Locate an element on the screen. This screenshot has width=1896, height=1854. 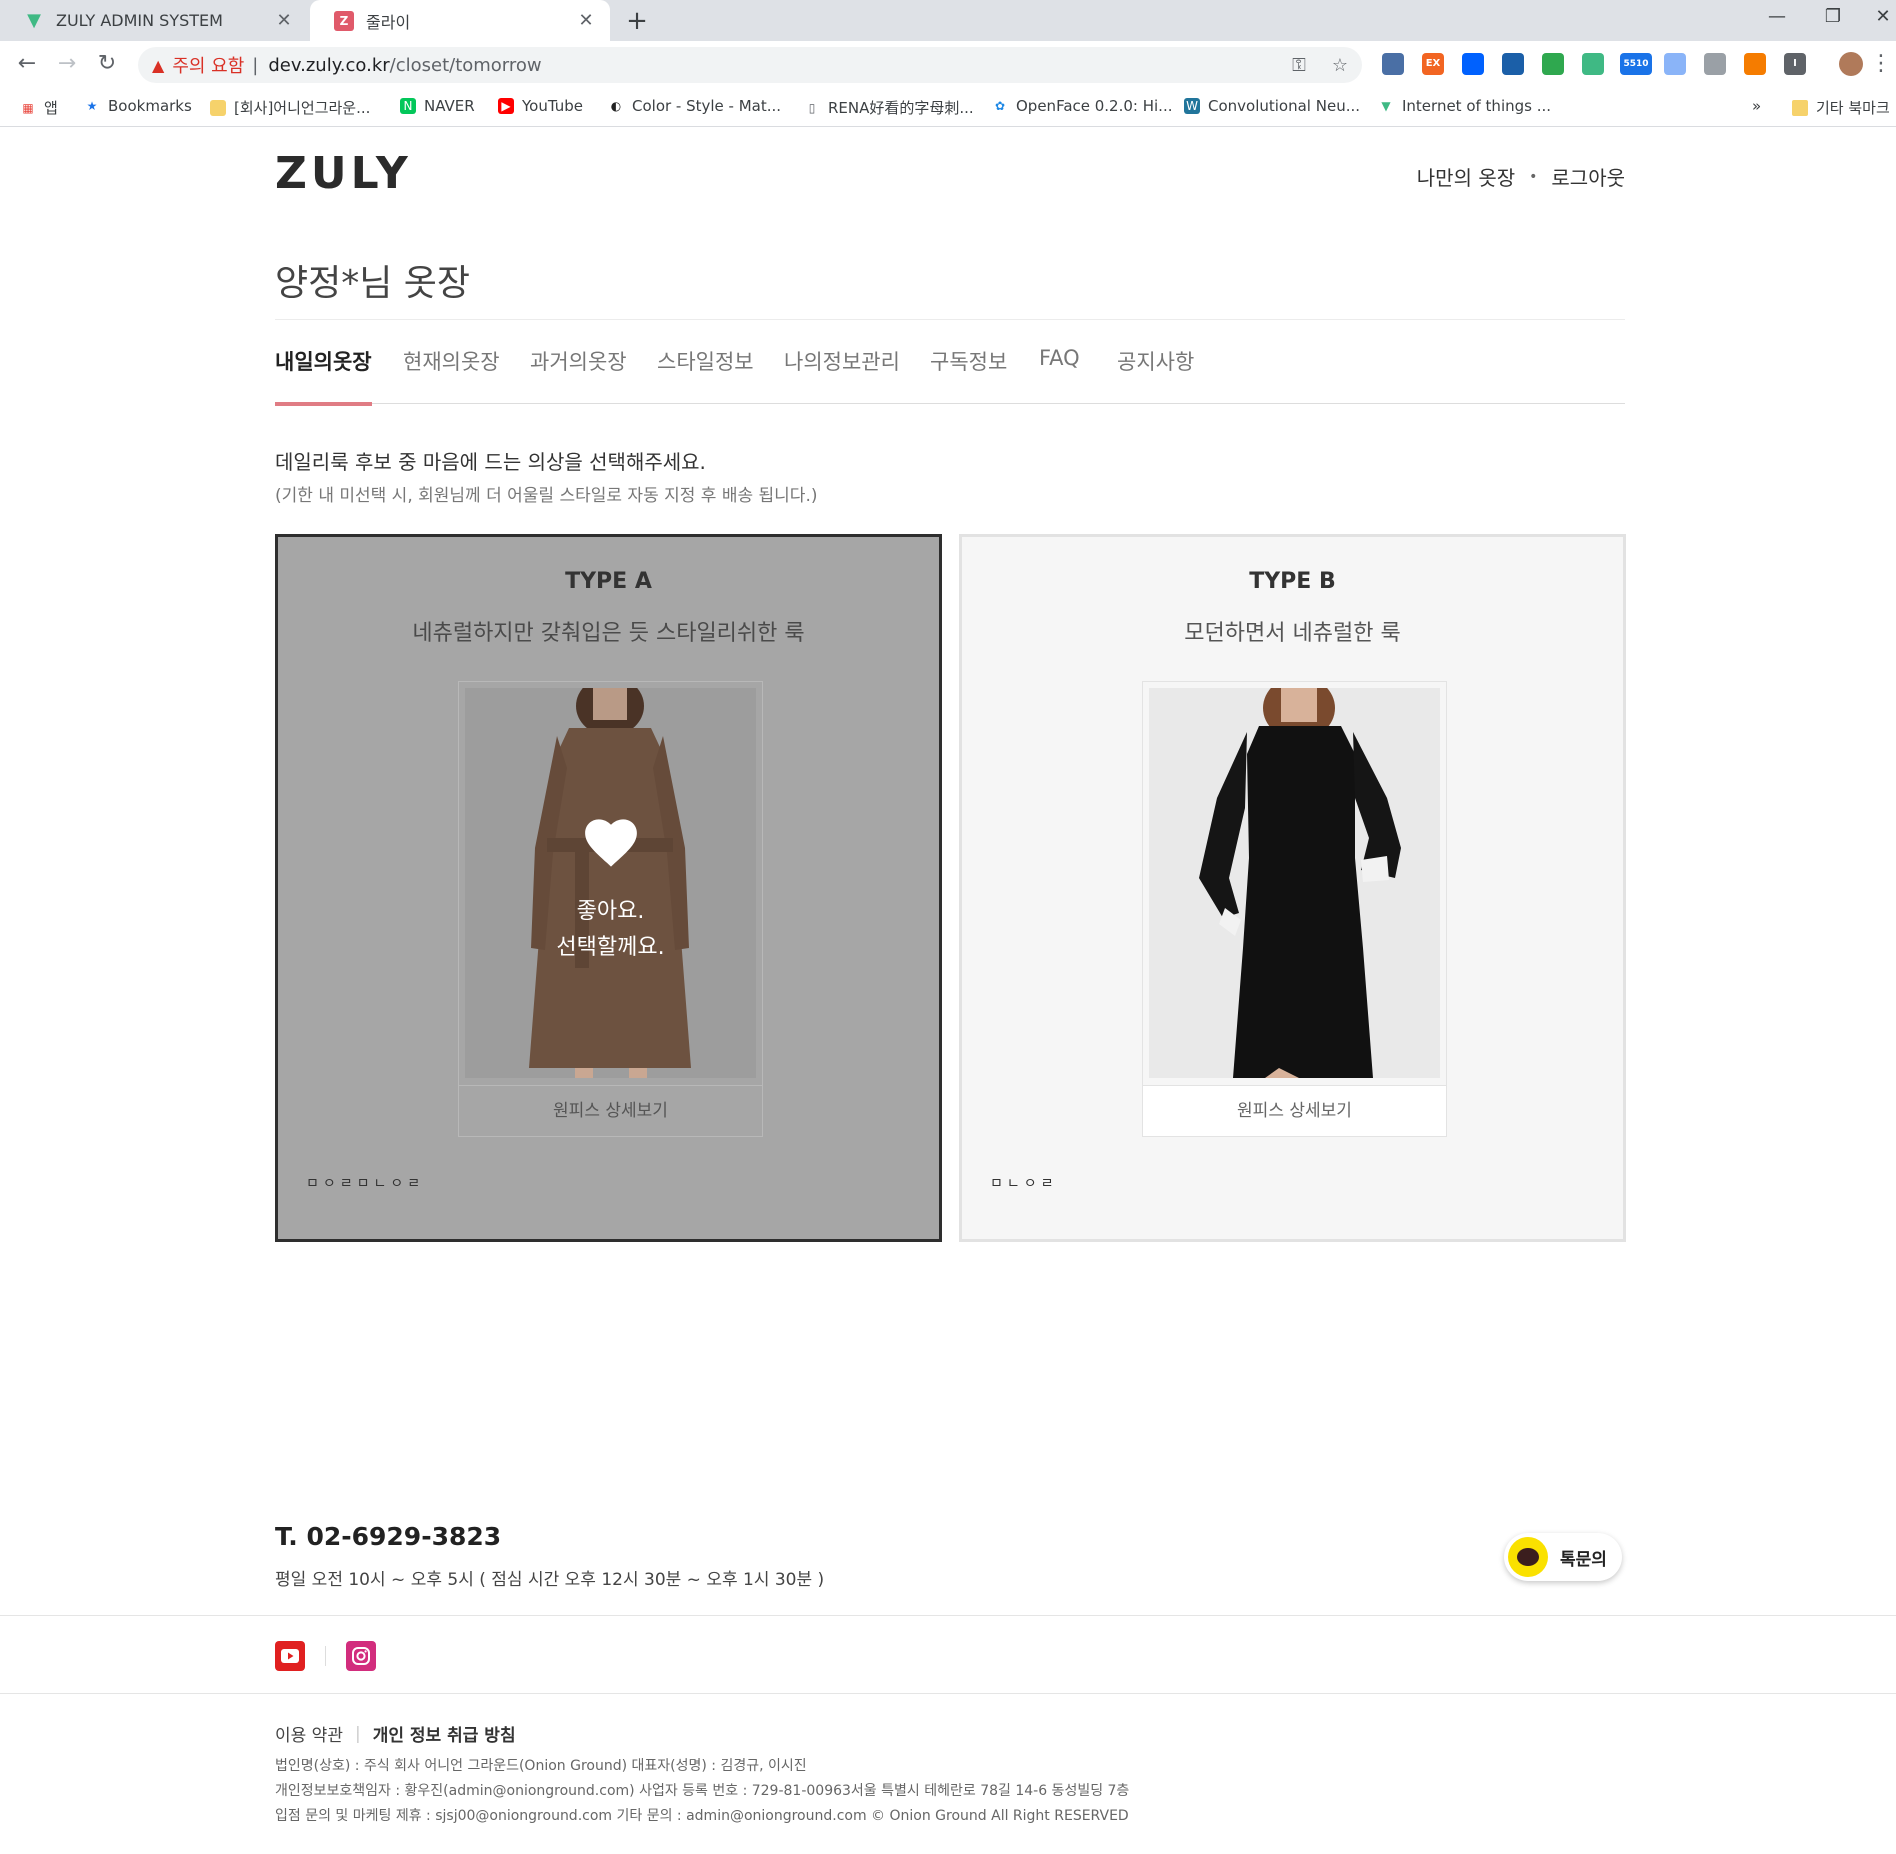
url-path: /closet/tomorrow is located at coordinates (465, 65).